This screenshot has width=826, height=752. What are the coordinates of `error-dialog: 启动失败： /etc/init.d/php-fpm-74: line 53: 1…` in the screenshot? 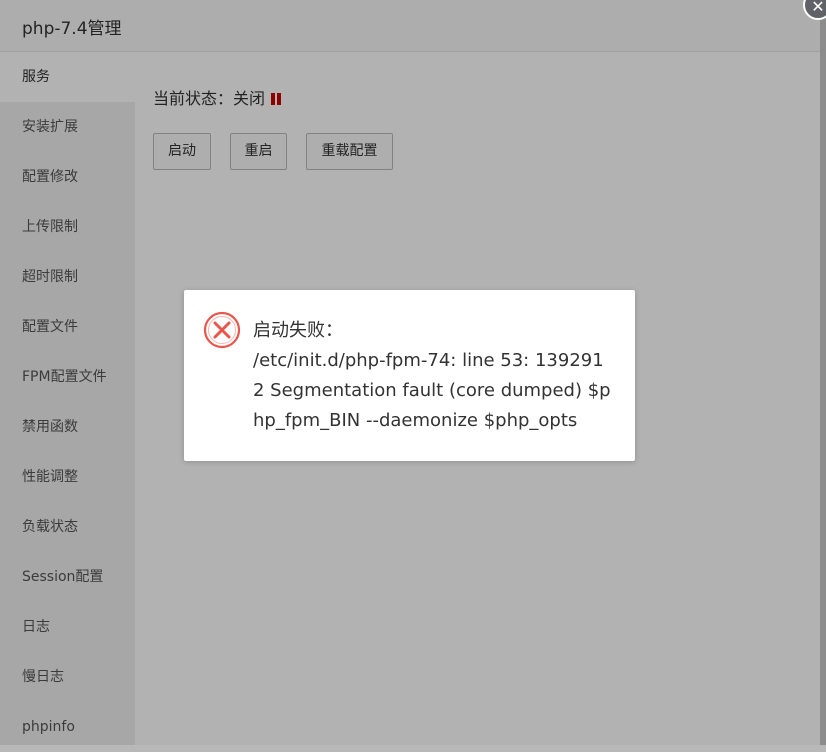 It's located at (409, 375).